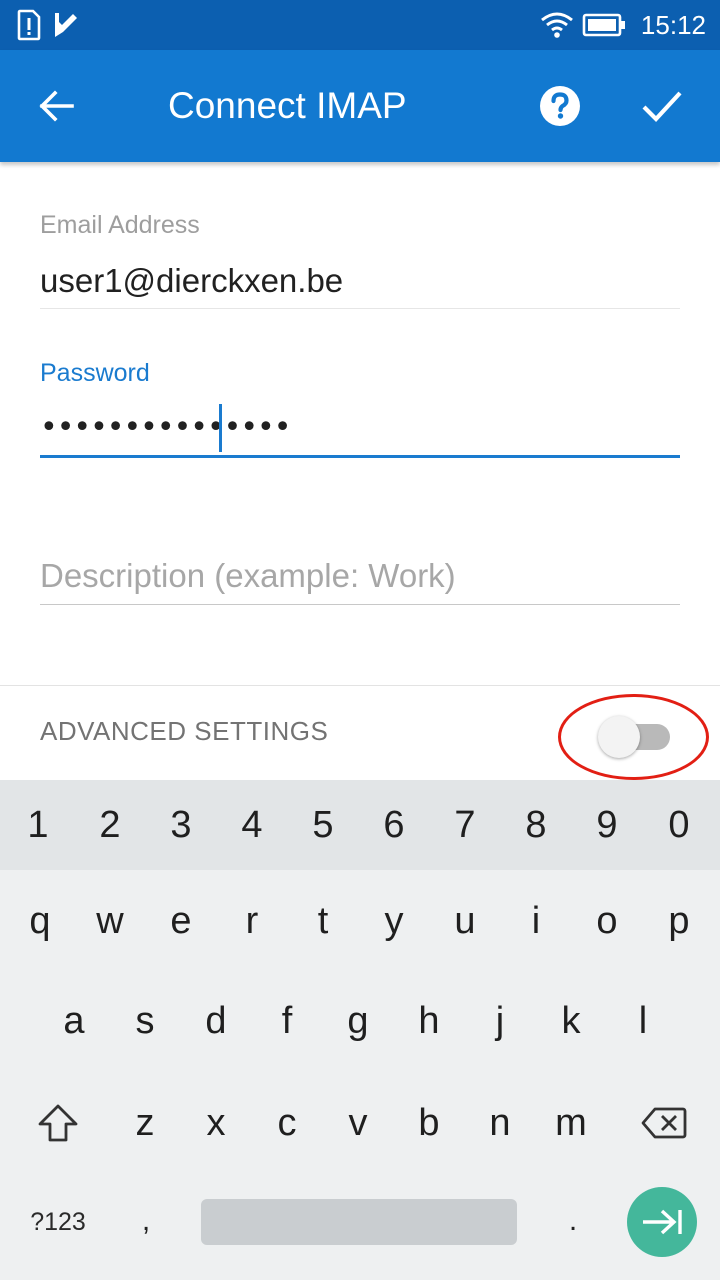 This screenshot has height=1280, width=720. What do you see at coordinates (66, 25) in the screenshot?
I see `task-check-icon` at bounding box center [66, 25].